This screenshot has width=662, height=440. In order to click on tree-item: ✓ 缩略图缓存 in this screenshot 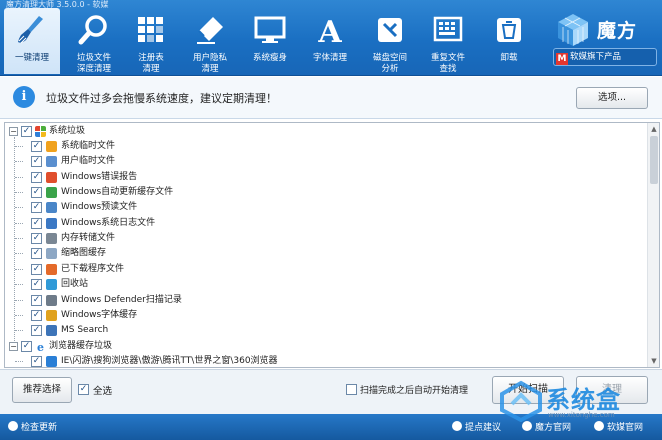, I will do `click(325, 253)`.